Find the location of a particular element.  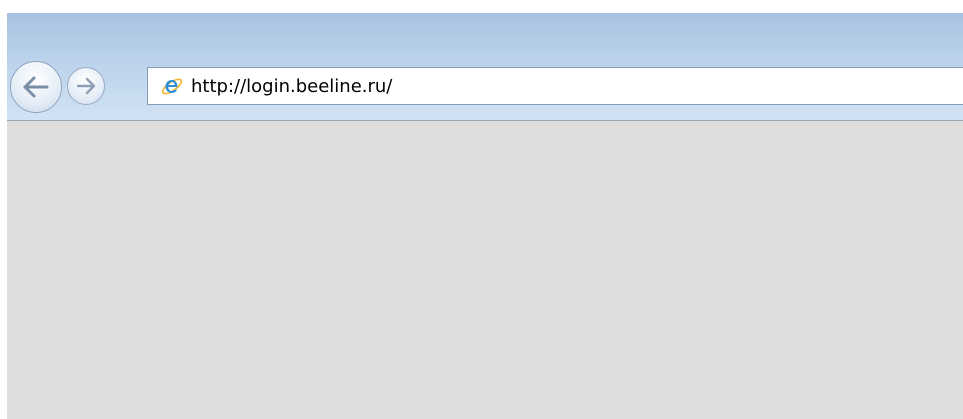

address-url-text: http://login.beeline.ru/ is located at coordinates (291, 86).